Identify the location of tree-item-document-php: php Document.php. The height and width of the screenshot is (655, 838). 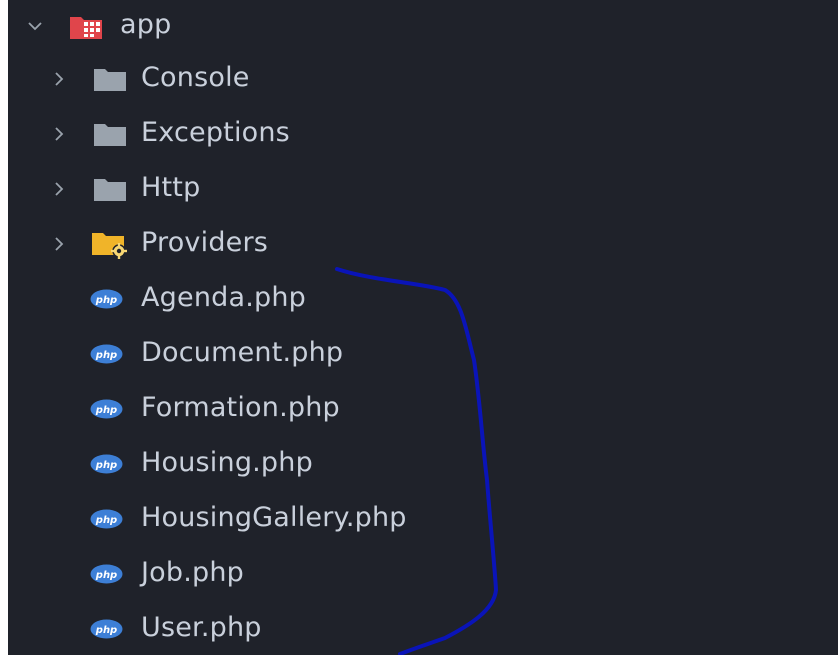
(423, 354).